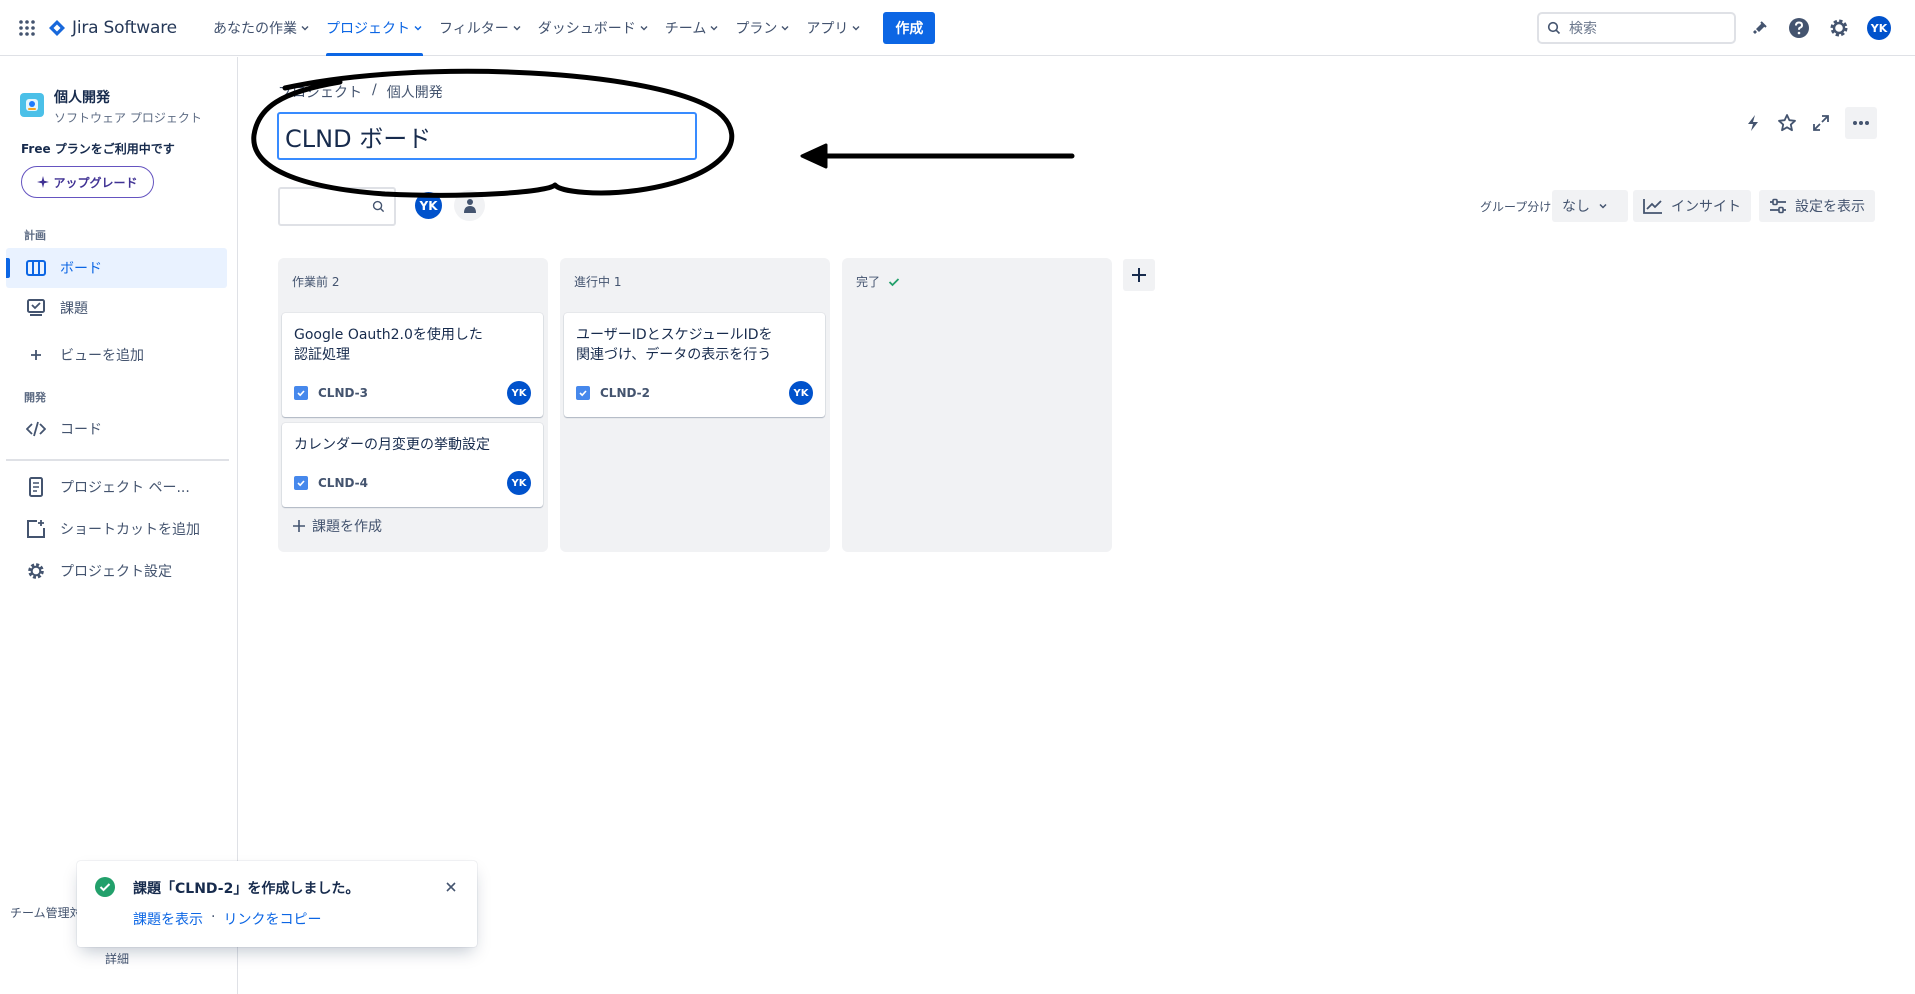 The image size is (1915, 994). Describe the element at coordinates (1692, 206) in the screenshot. I see `insights-button: インサイト` at that location.